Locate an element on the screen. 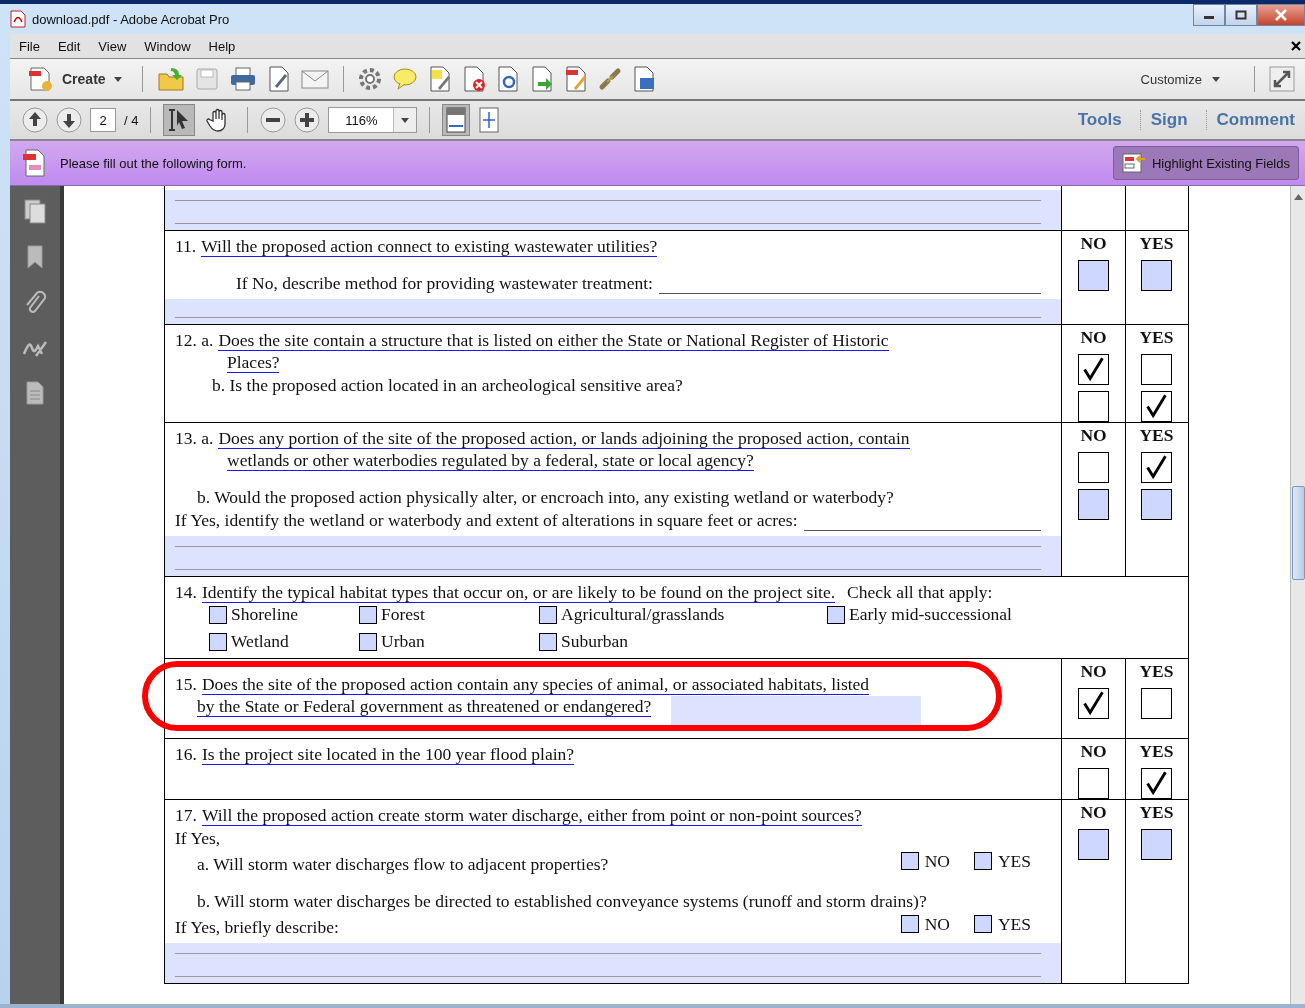 The image size is (1305, 1008). maximize-icon is located at coordinates (1241, 15).